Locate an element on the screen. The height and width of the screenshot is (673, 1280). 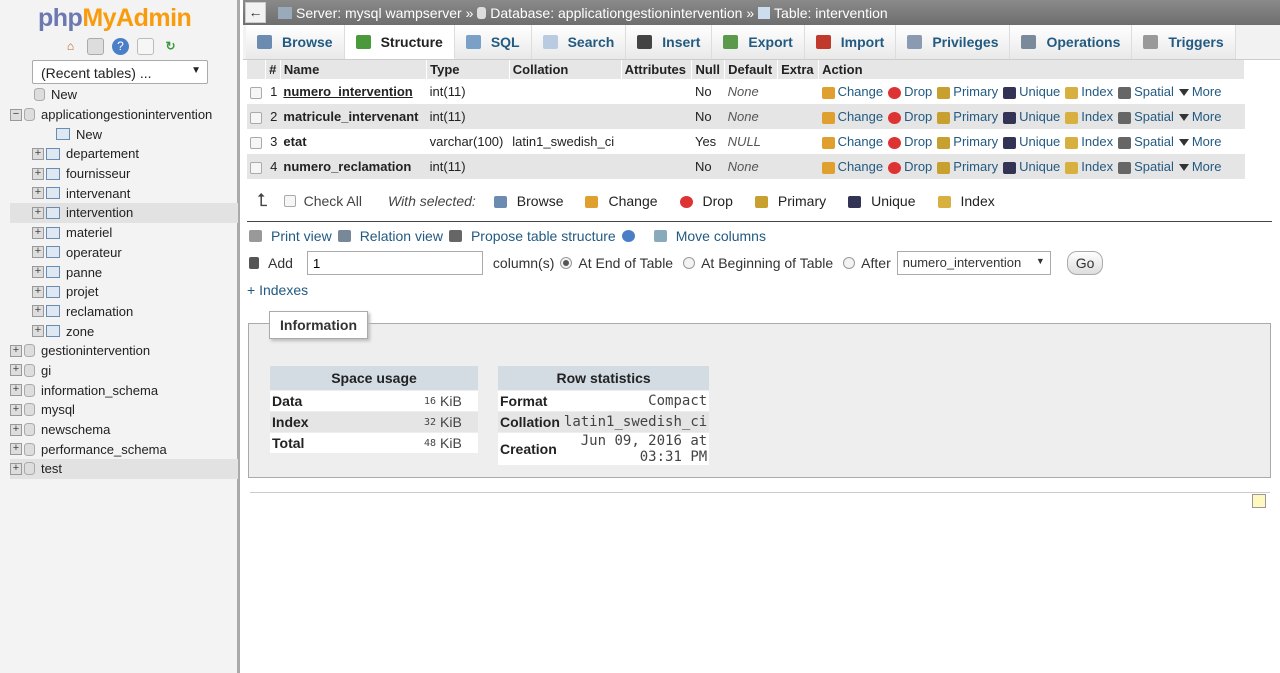
tree-item-label: gestionintervention is located at coordinates (95, 350).